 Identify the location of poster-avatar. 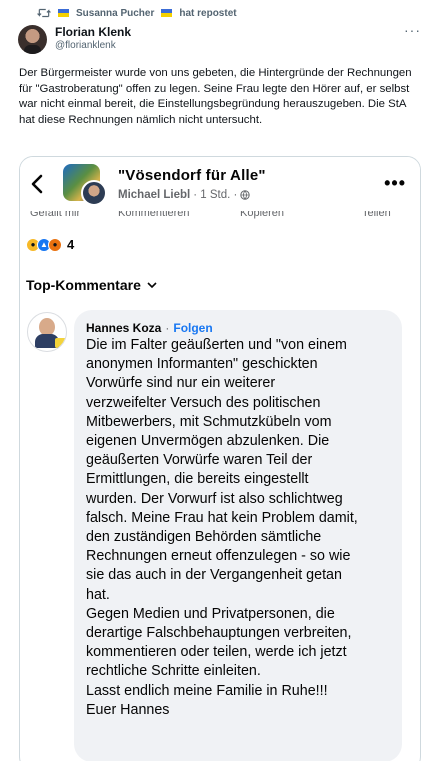
(94, 193).